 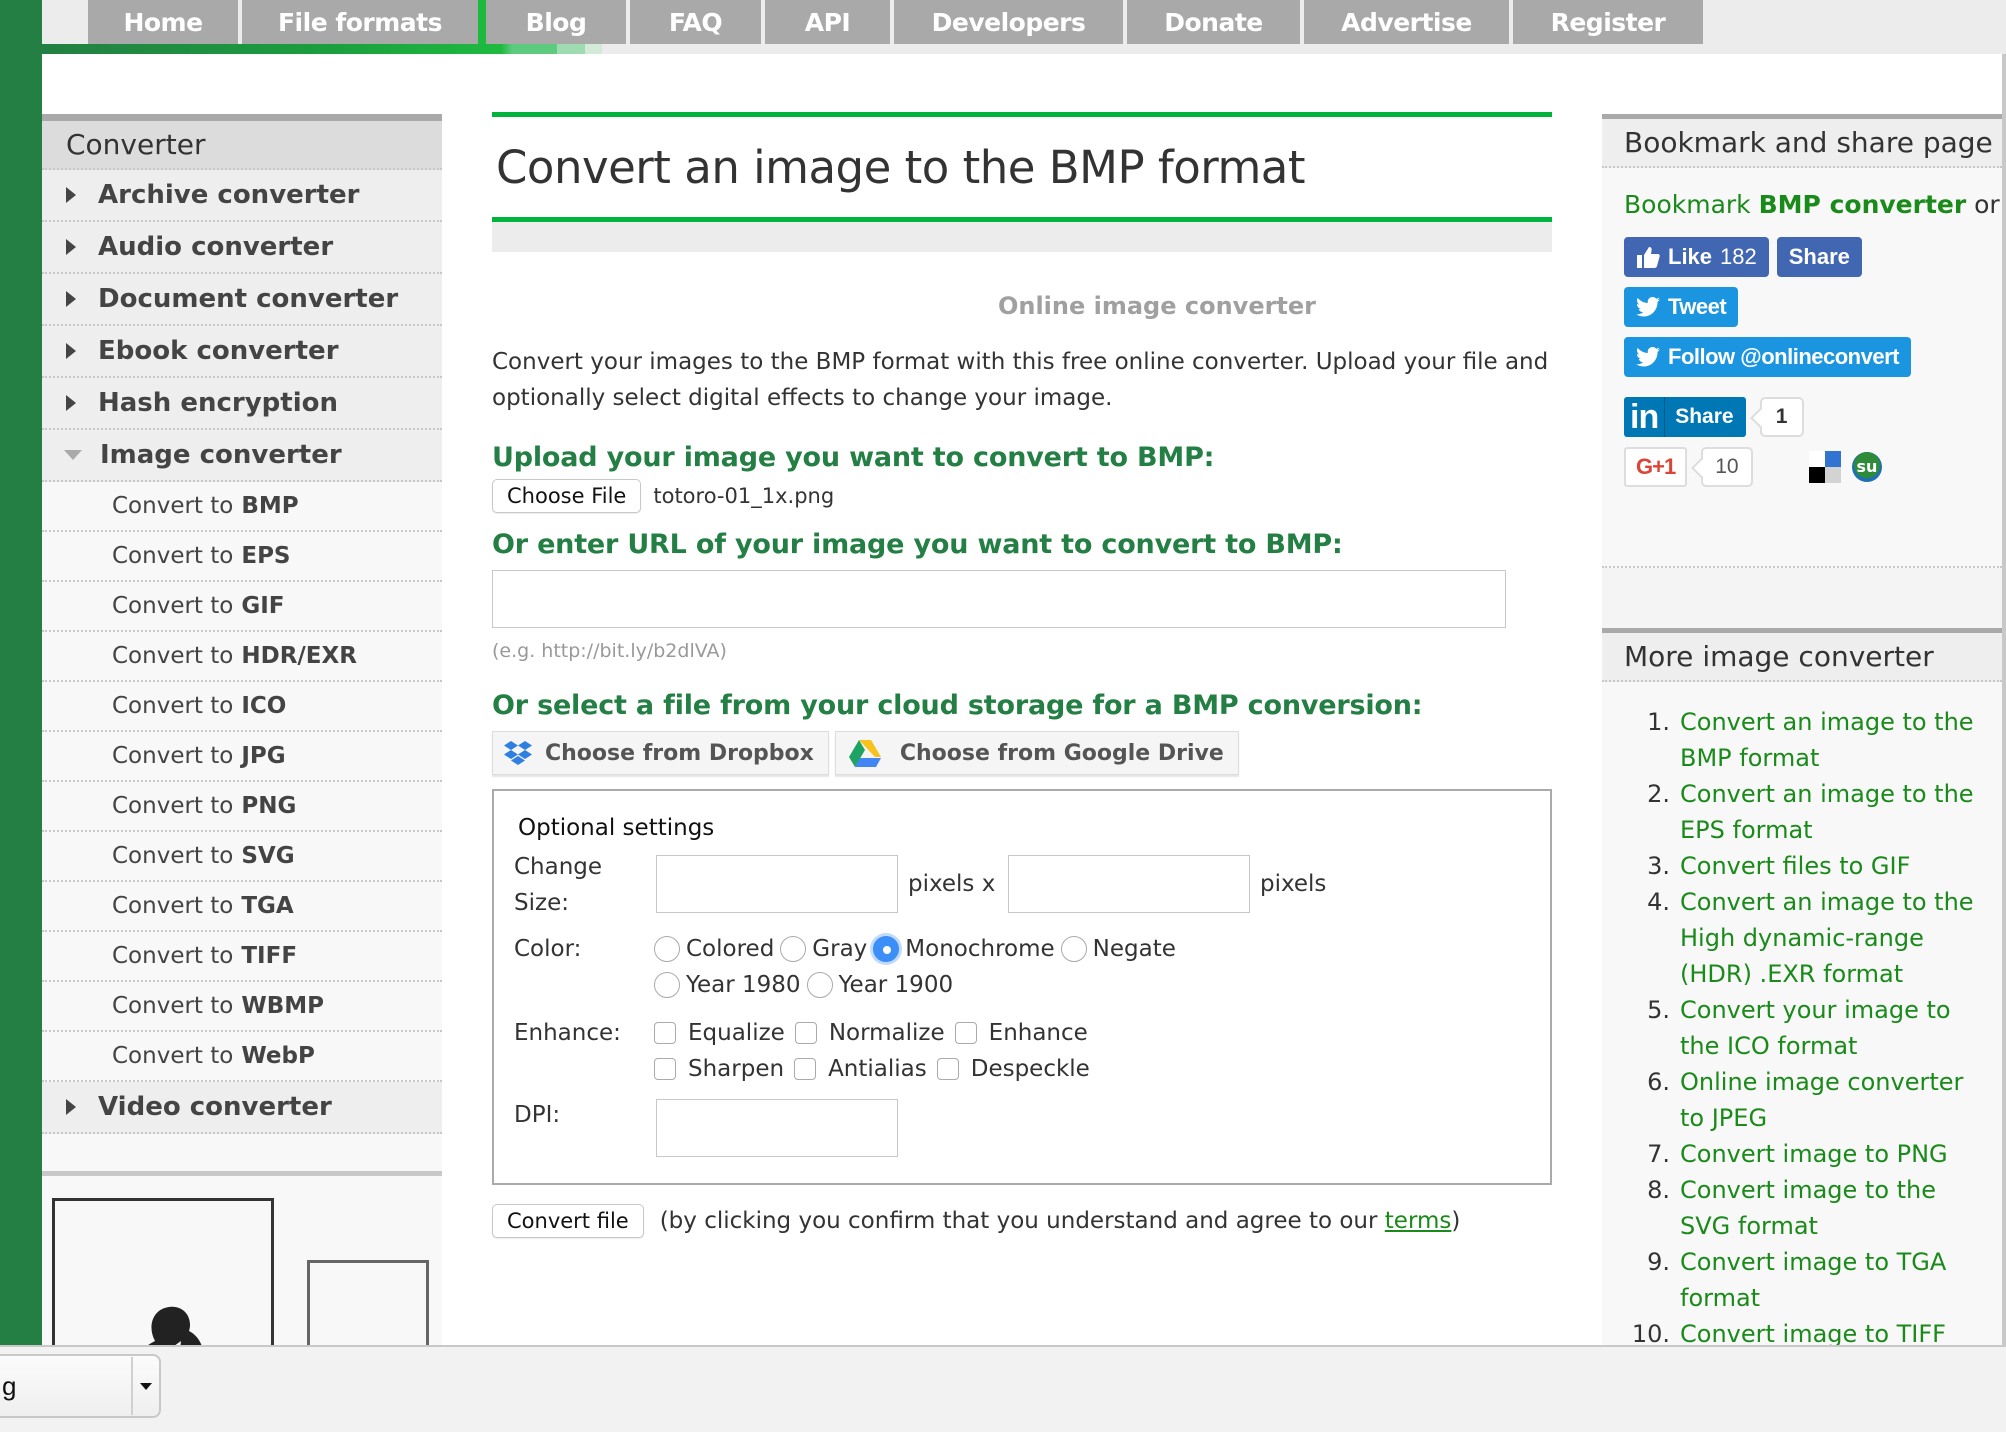 What do you see at coordinates (667, 949) in the screenshot?
I see `color-radio-colored` at bounding box center [667, 949].